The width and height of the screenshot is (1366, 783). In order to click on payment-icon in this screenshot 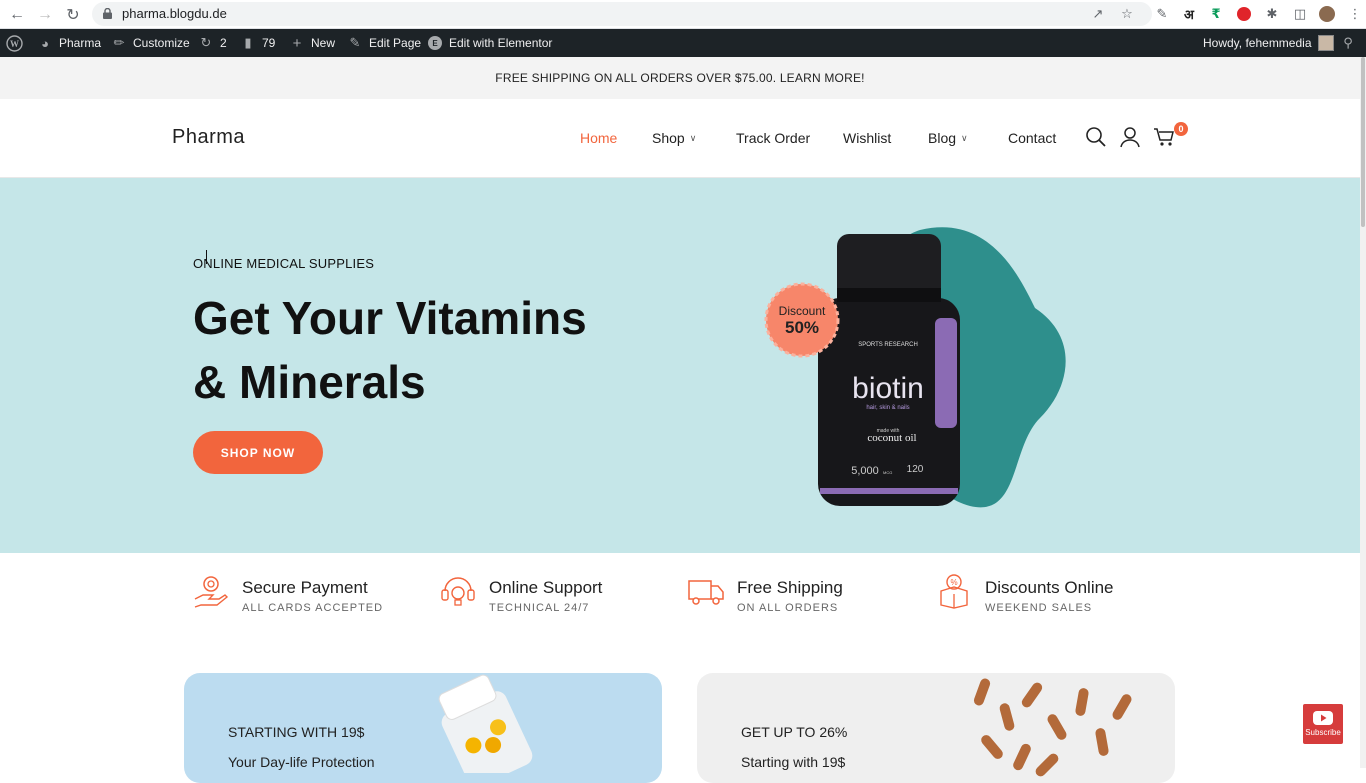, I will do `click(211, 592)`.